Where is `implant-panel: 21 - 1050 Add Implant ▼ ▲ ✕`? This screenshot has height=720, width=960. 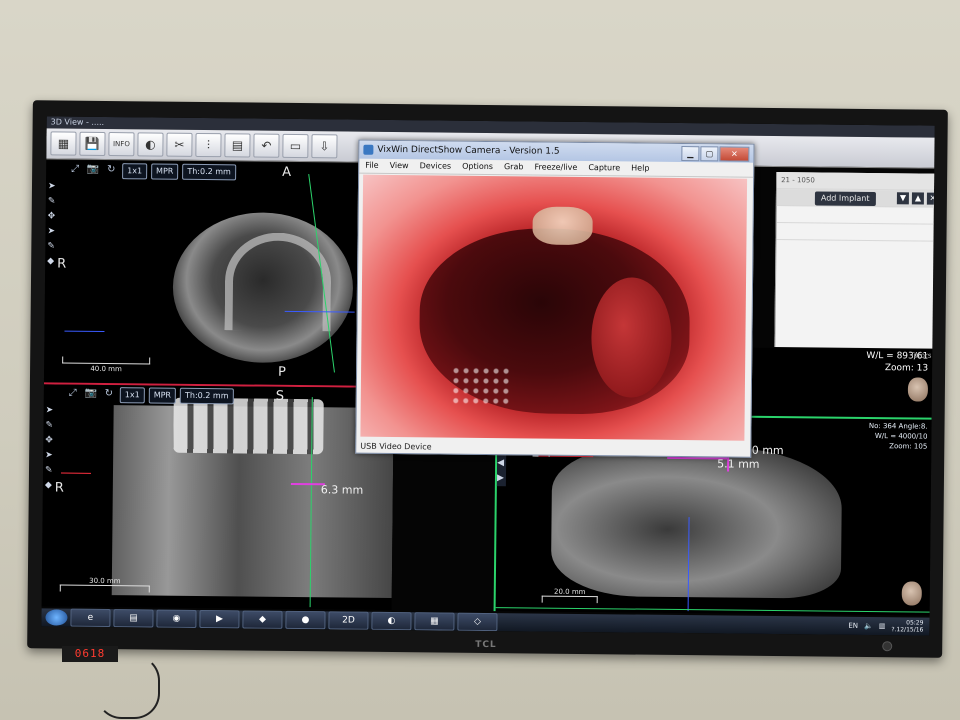
implant-panel: 21 - 1050 Add Implant ▼ ▲ ✕ is located at coordinates (854, 260).